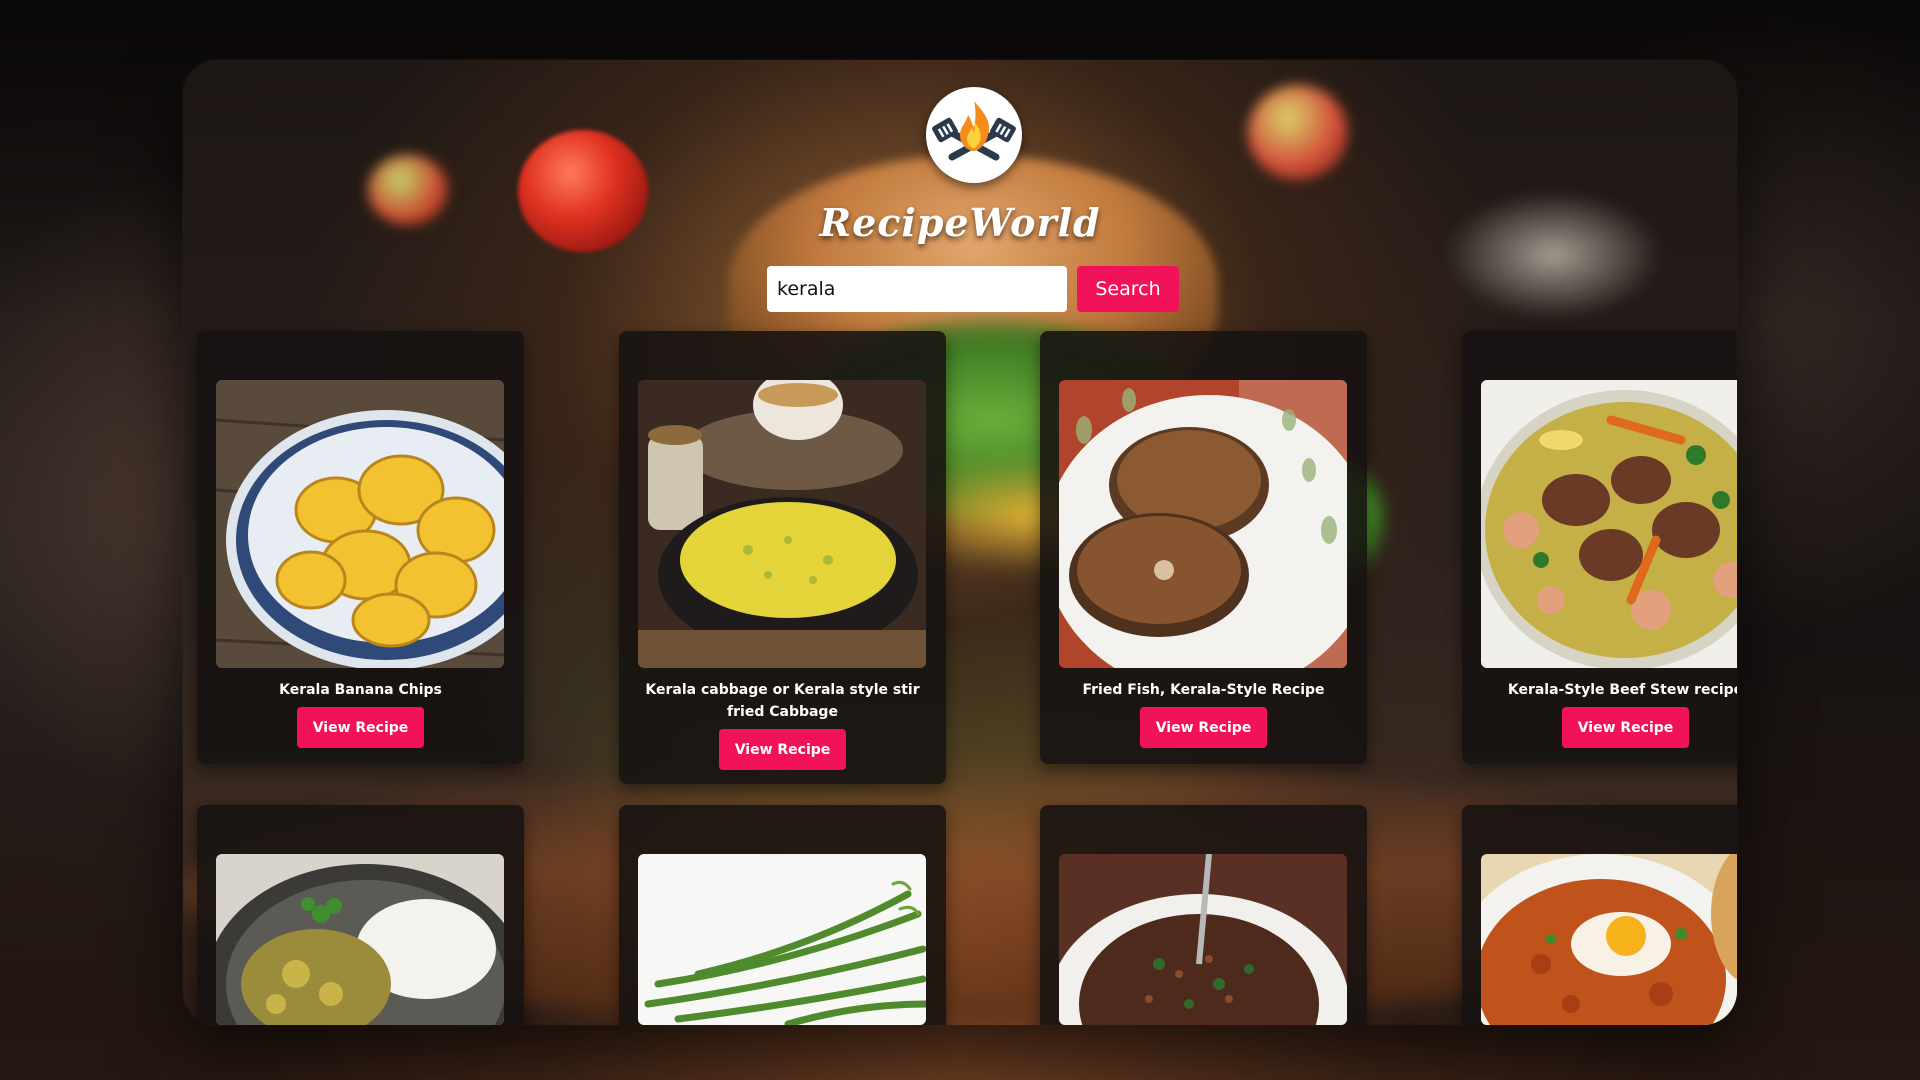 Image resolution: width=1920 pixels, height=1080 pixels. I want to click on search-input, so click(917, 289).